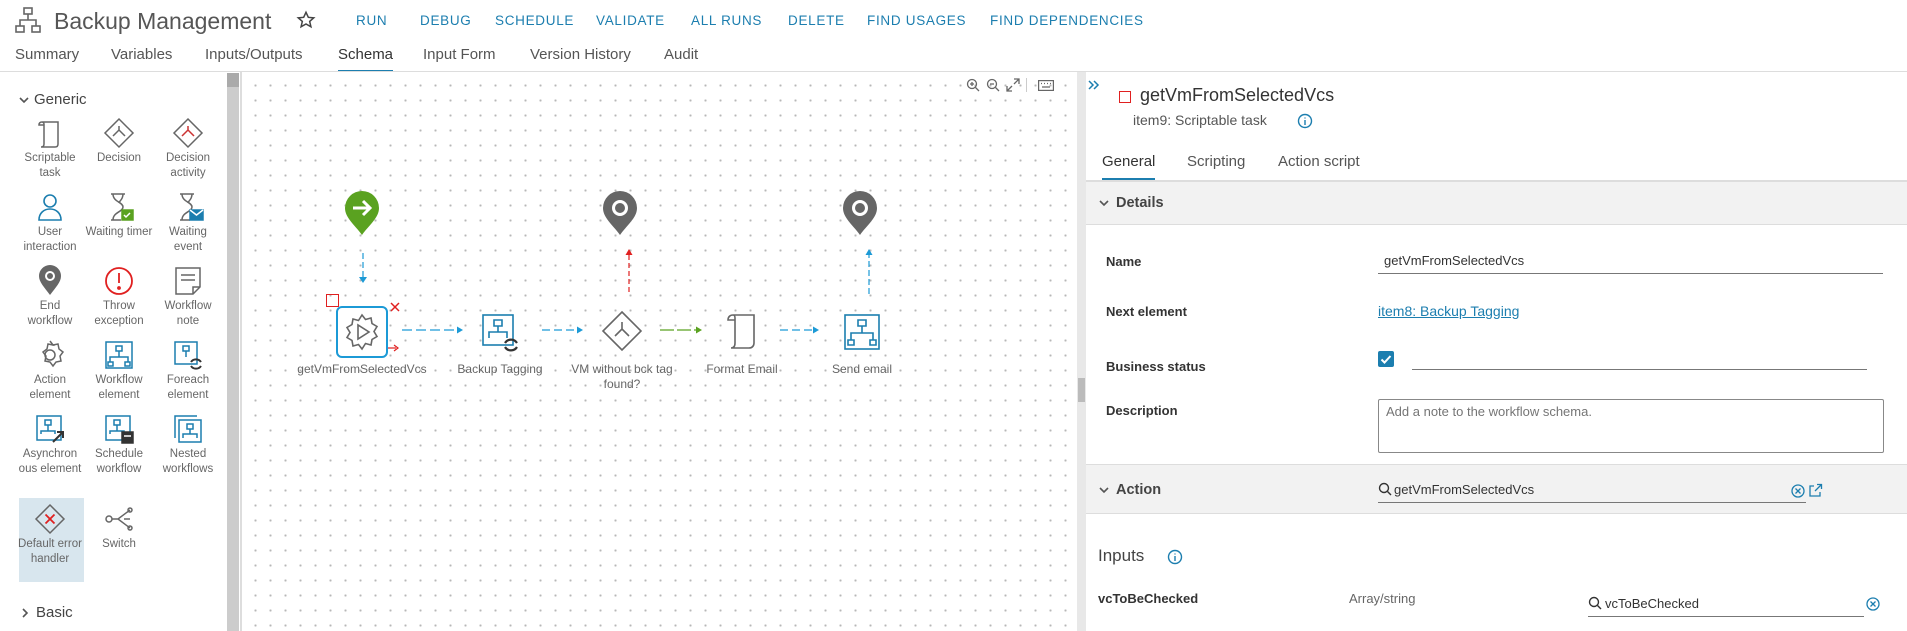 The height and width of the screenshot is (631, 1907). I want to click on tab-inputs-outputs: Inputs/Outputs, so click(254, 58).